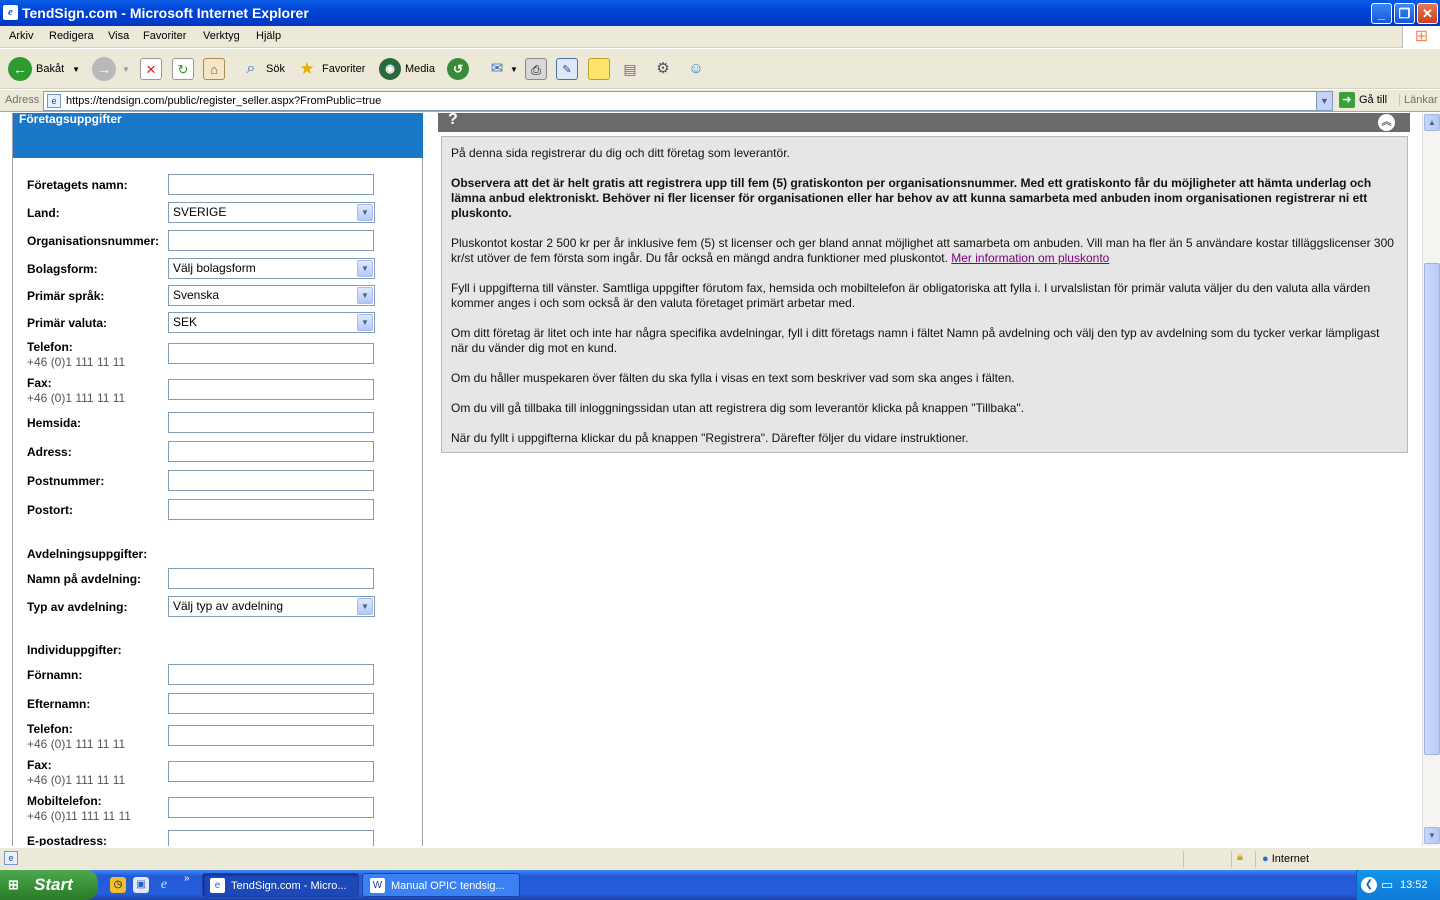  I want to click on menu-arkiv: Arkiv, so click(21, 36).